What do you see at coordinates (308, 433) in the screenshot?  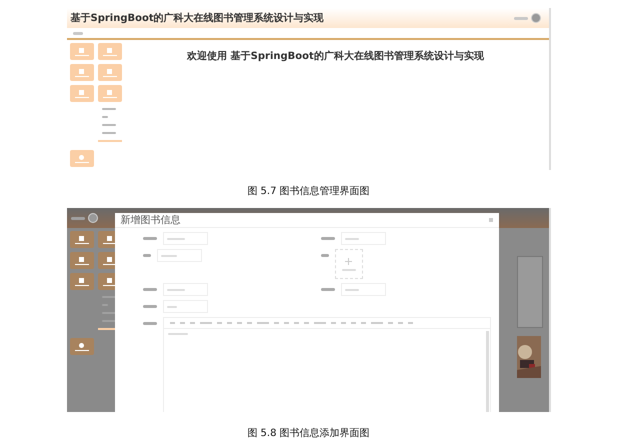 I see `figure-caption: 图 5.8 图书信息添加界面图` at bounding box center [308, 433].